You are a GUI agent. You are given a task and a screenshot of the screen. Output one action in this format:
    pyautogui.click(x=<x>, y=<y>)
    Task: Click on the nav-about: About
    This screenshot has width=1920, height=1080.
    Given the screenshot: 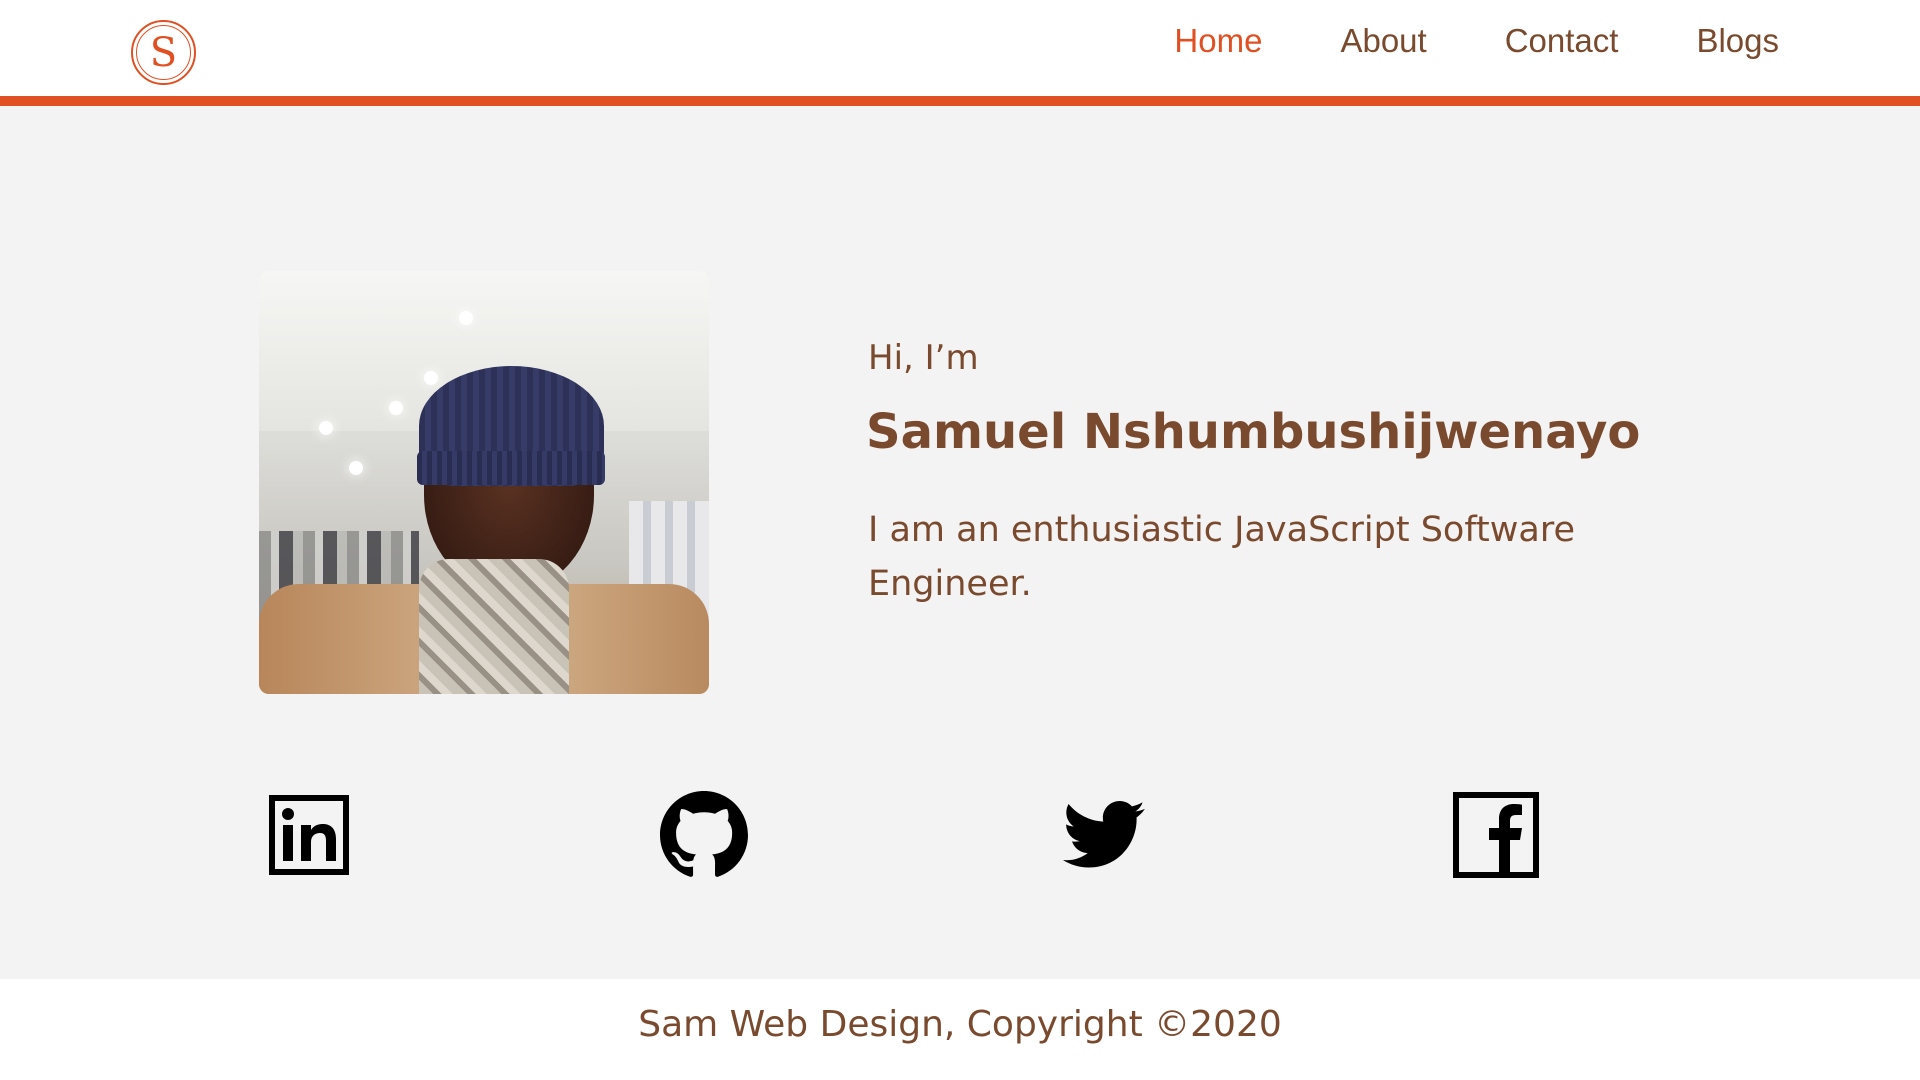 What is the action you would take?
    pyautogui.click(x=1383, y=41)
    